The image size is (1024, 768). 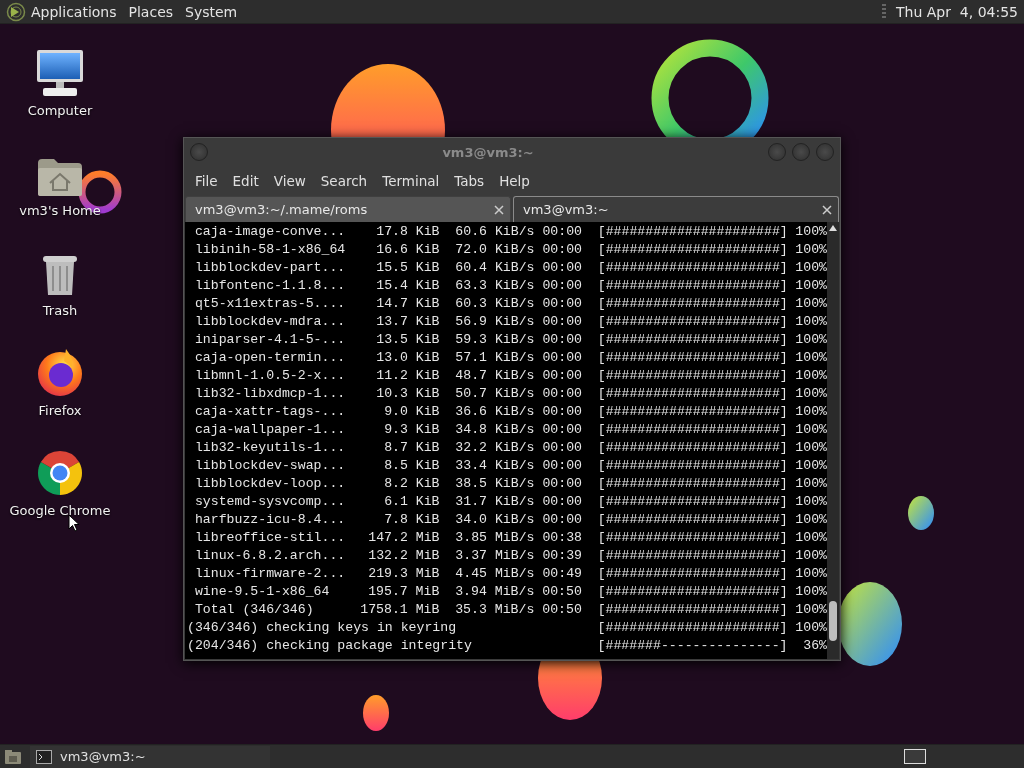 What do you see at coordinates (13, 756) in the screenshot?
I see `show-desktop-icon` at bounding box center [13, 756].